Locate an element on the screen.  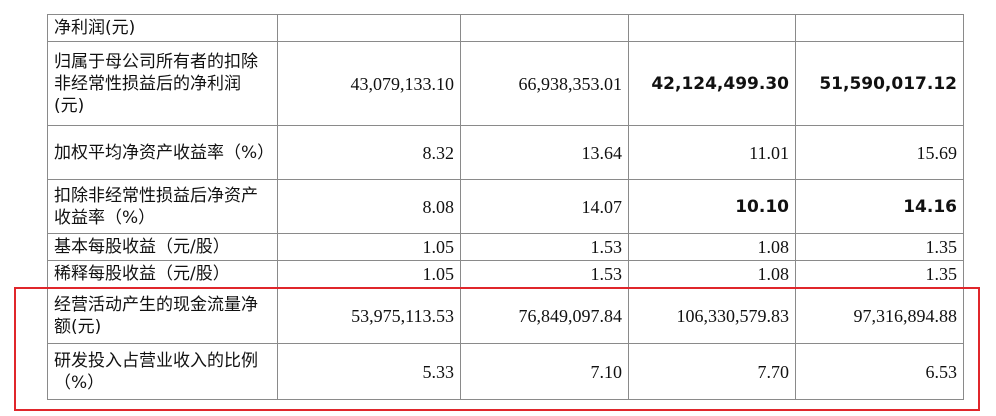
value-cell: 14.07 is located at coordinates (544, 206).